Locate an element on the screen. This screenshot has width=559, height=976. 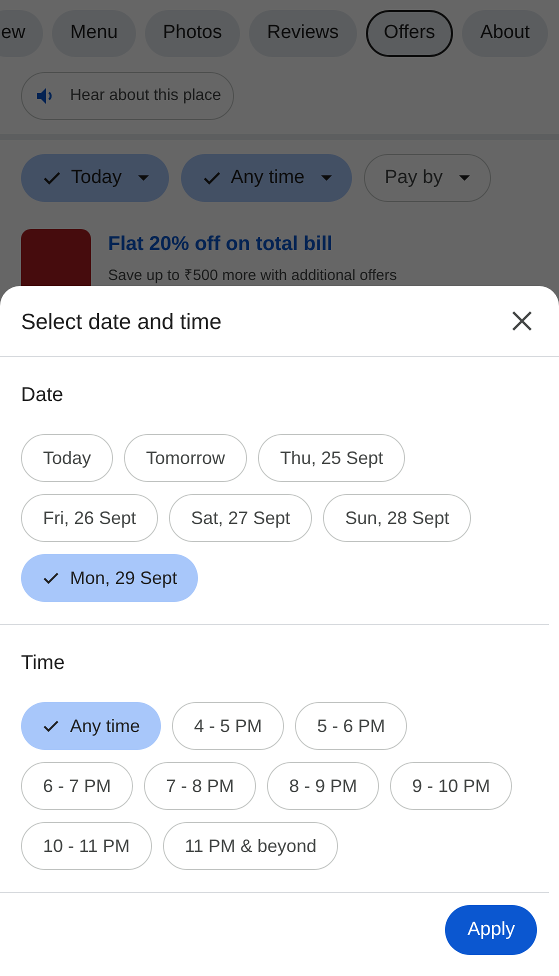
option-chip: 11 PM & beyond is located at coordinates (250, 846).